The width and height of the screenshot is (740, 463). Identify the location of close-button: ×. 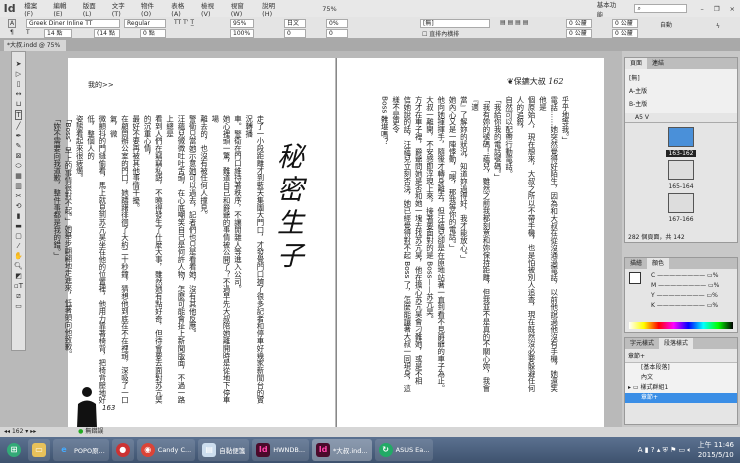
(732, 9).